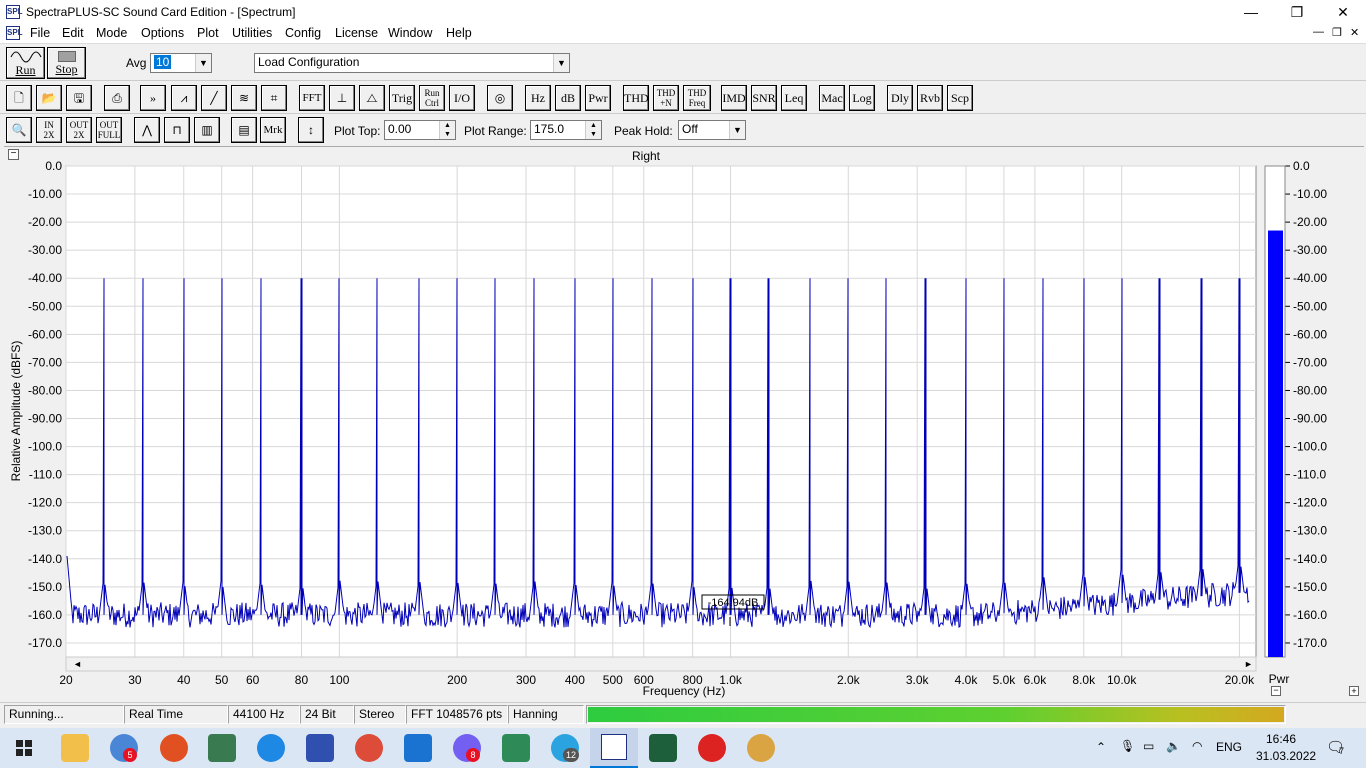 The height and width of the screenshot is (768, 1366). Describe the element at coordinates (1281, 739) in the screenshot. I see `clock-time: 16:46` at that location.